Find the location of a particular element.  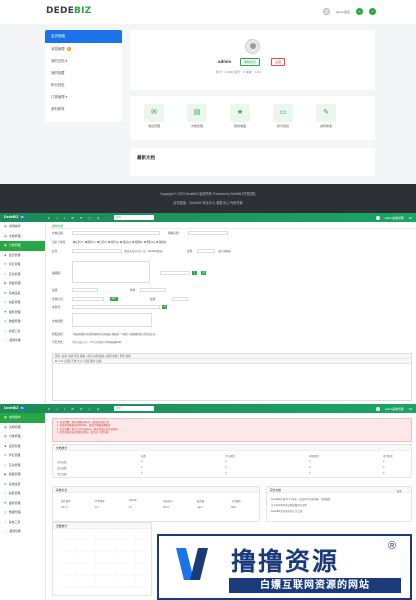

alert-line: 4. 您的系统尚未注册商业授权，请点击 立即注册 is located at coordinates (232, 433).